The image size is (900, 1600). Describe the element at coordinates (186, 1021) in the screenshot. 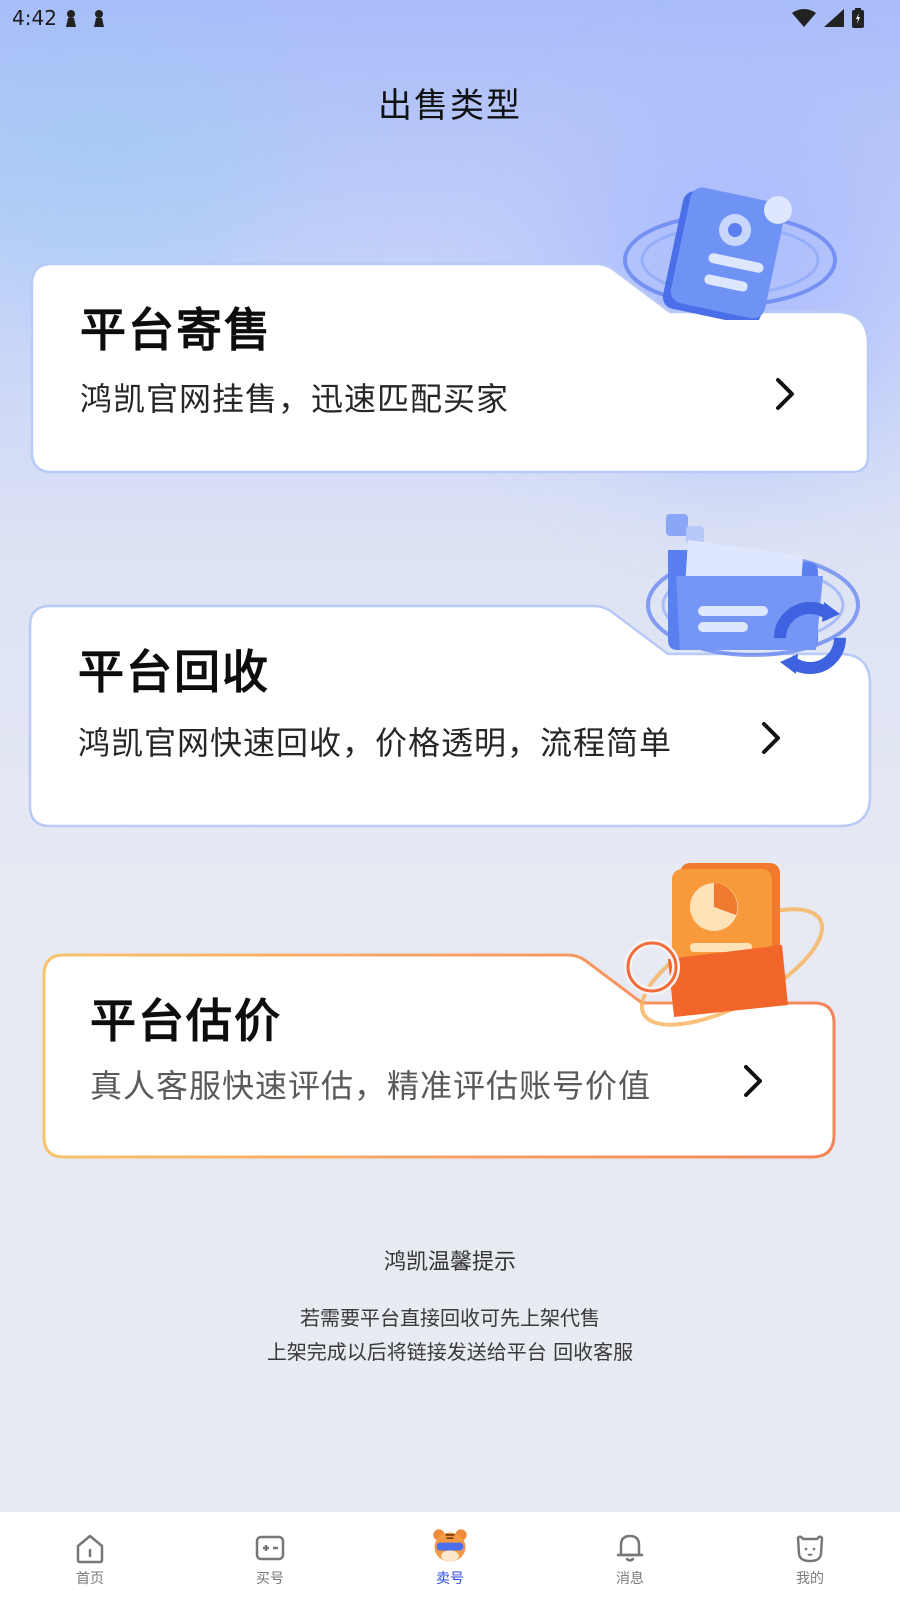

I see `card-title: 平台估价` at that location.